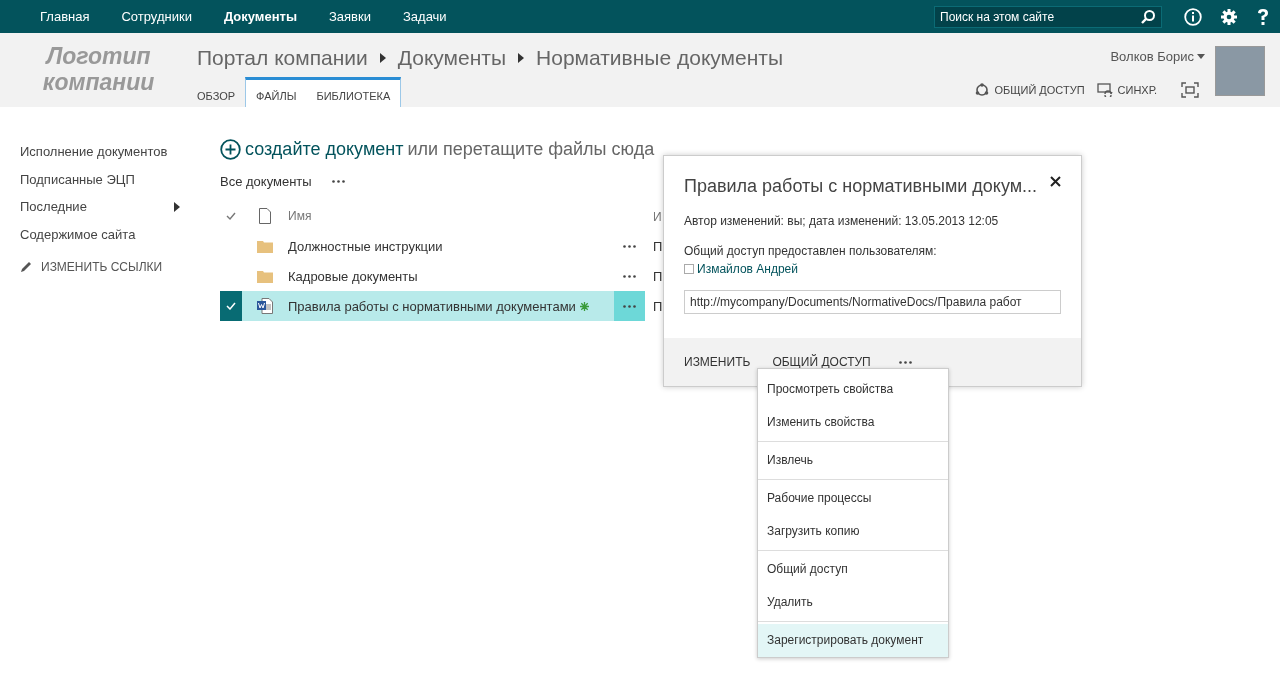 Image resolution: width=1280 pixels, height=679 pixels. I want to click on ribbon-tab: БИБЛИОТЕКА, so click(354, 92).